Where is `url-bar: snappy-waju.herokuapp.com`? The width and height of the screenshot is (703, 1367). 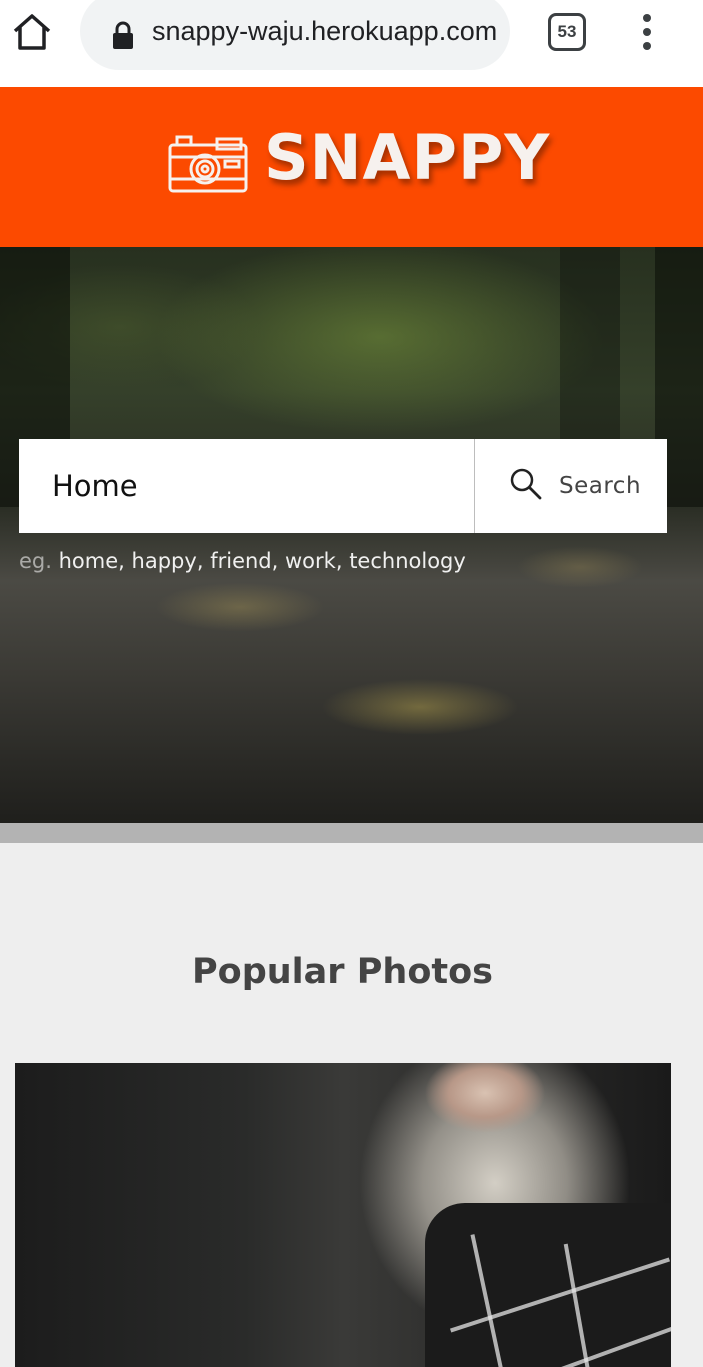
url-bar: snappy-waju.herokuapp.com is located at coordinates (295, 35).